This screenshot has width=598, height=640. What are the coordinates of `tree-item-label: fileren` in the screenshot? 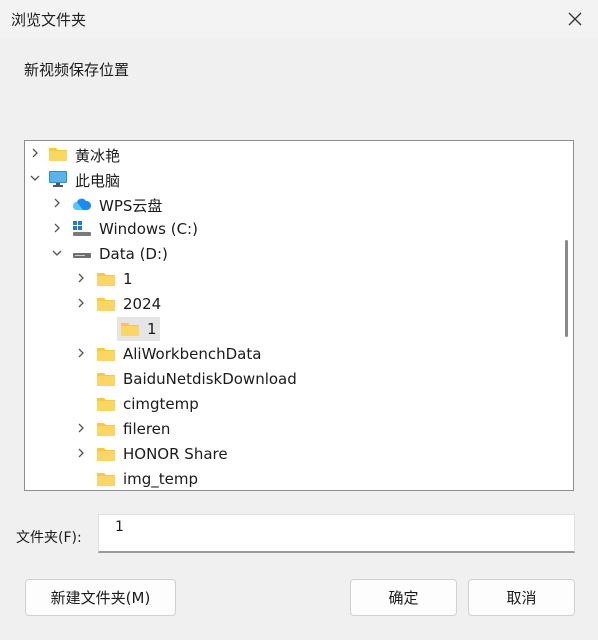 It's located at (147, 429).